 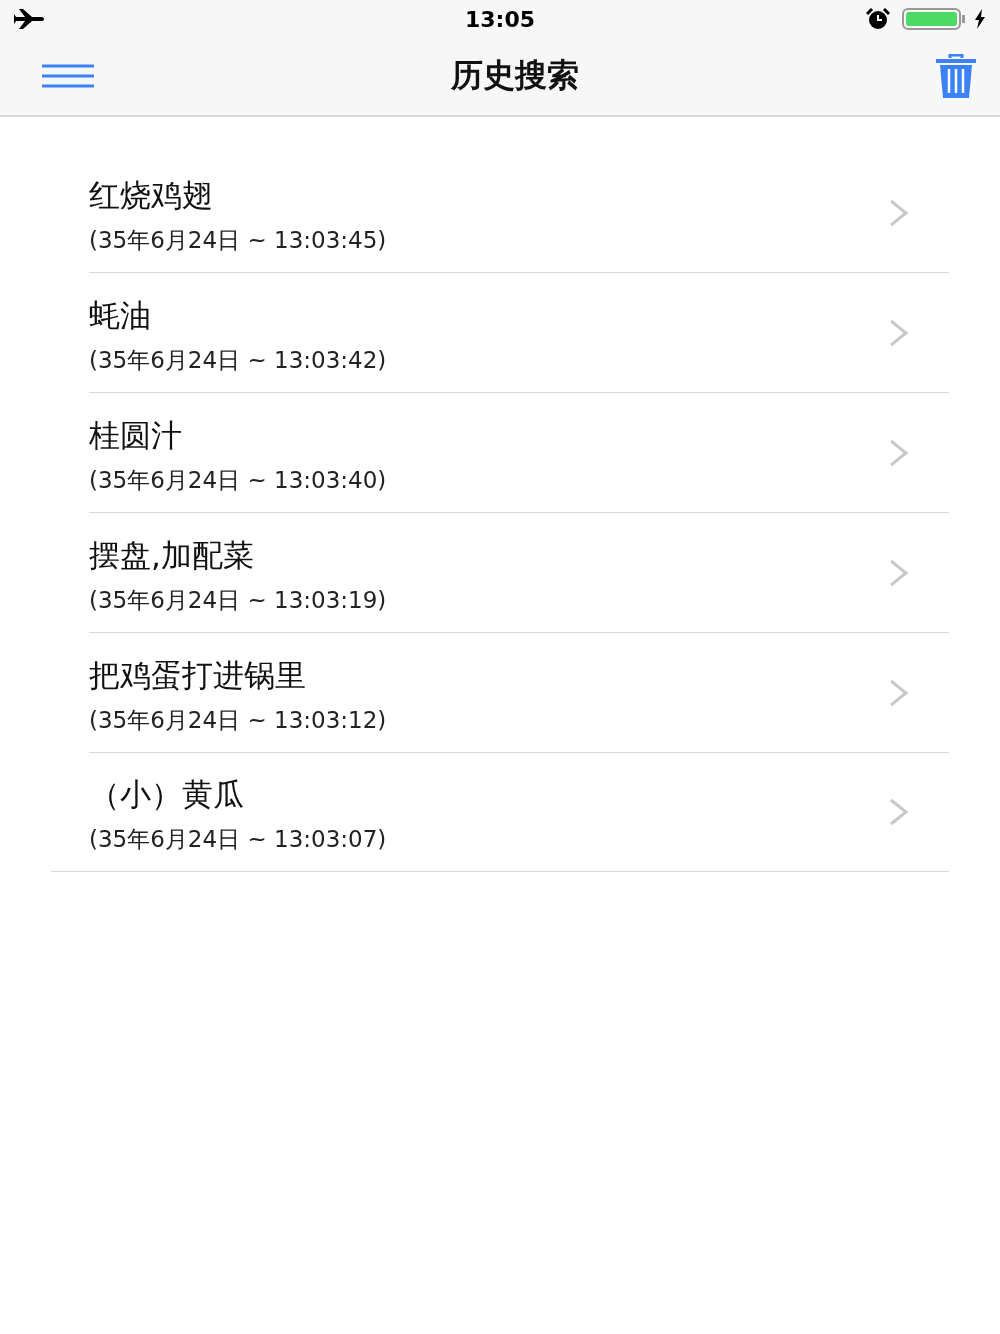 I want to click on history-item: 蚝油 (35年6月24日 ~ 13:03:42), so click(x=519, y=333).